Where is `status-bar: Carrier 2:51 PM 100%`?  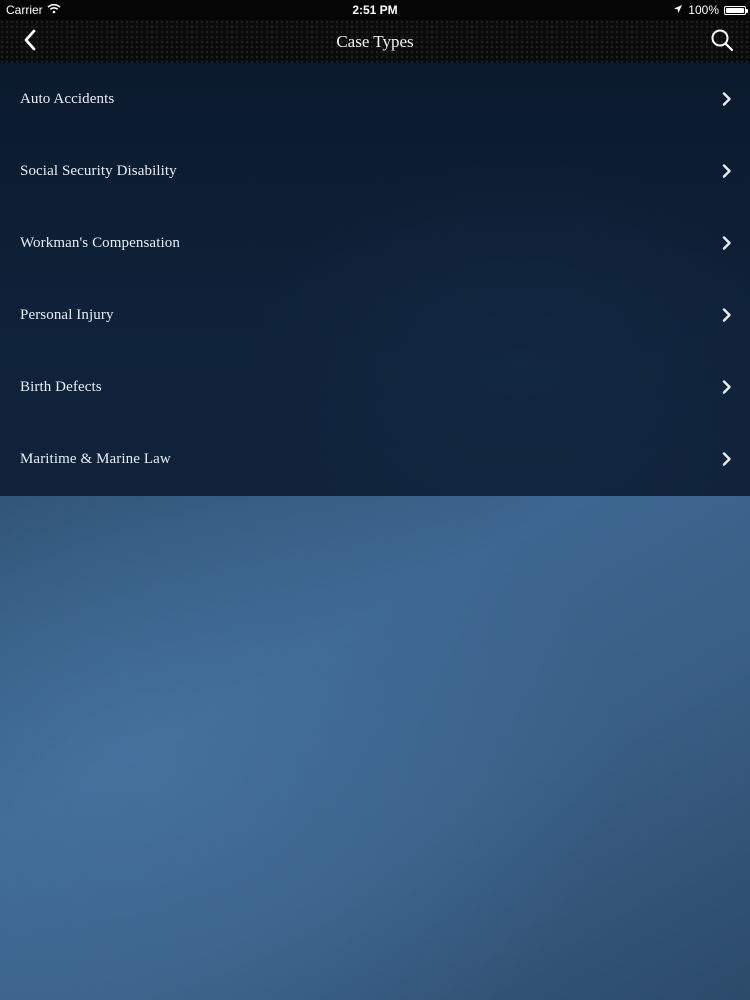 status-bar: Carrier 2:51 PM 100% is located at coordinates (375, 10).